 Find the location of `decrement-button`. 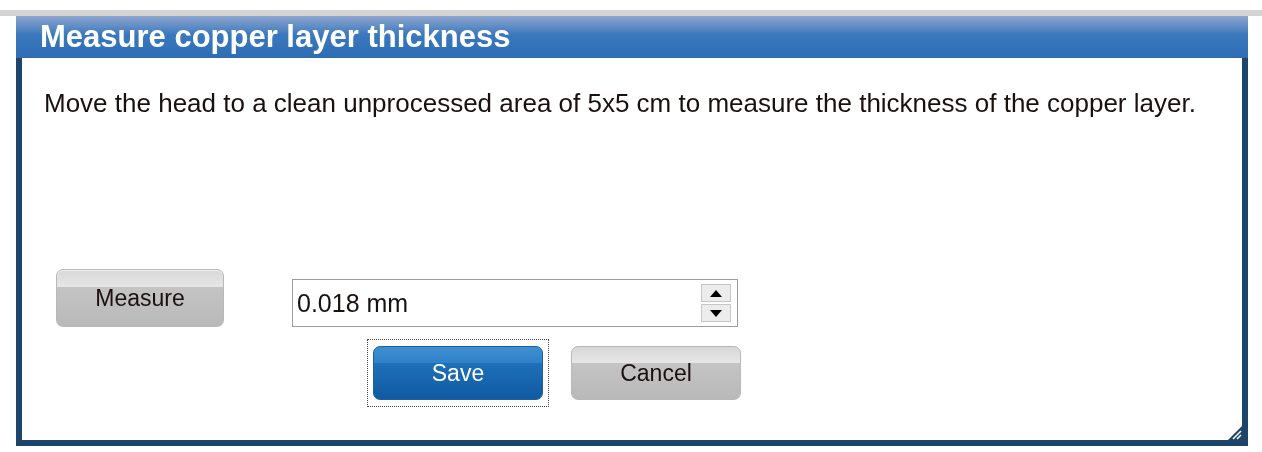

decrement-button is located at coordinates (716, 313).